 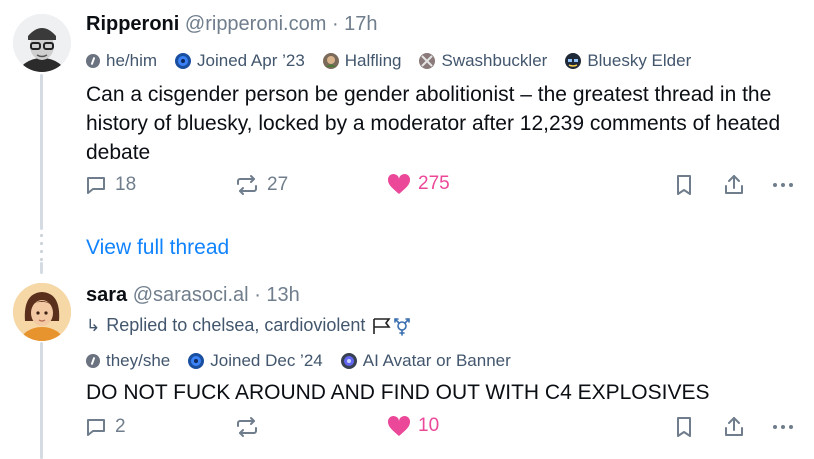 I want to click on author-handle: @sarasoci.al, so click(x=191, y=295).